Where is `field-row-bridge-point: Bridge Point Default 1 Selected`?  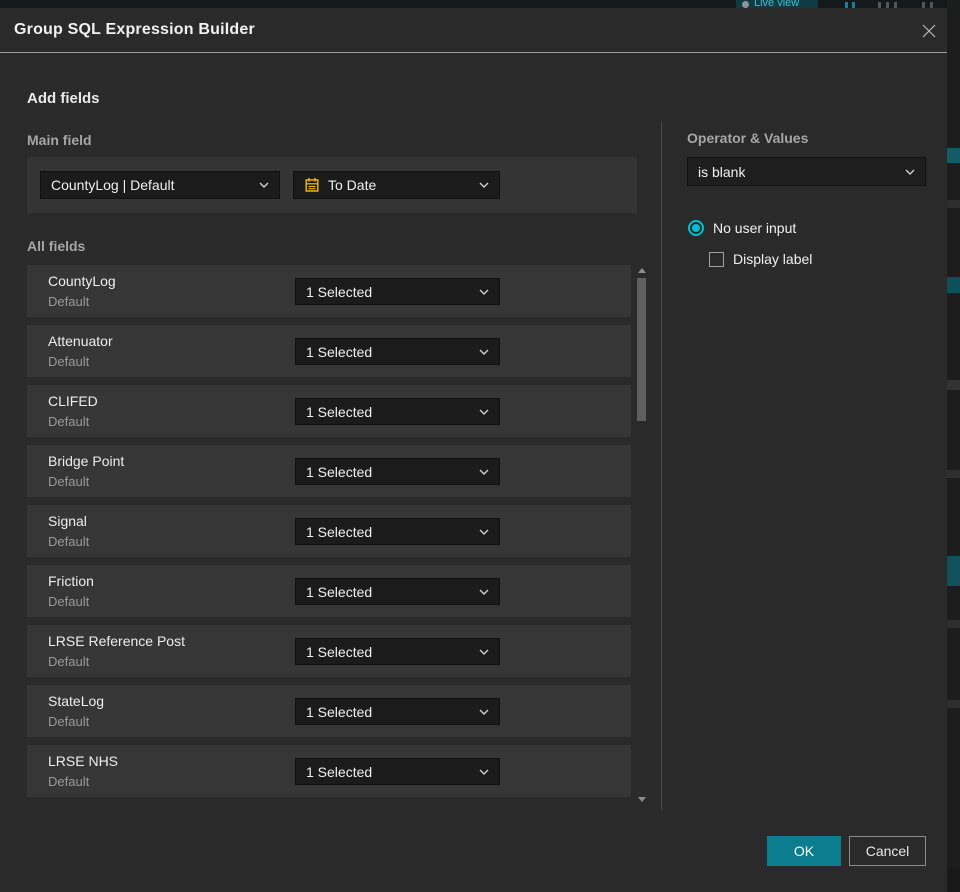
field-row-bridge-point: Bridge Point Default 1 Selected is located at coordinates (329, 471).